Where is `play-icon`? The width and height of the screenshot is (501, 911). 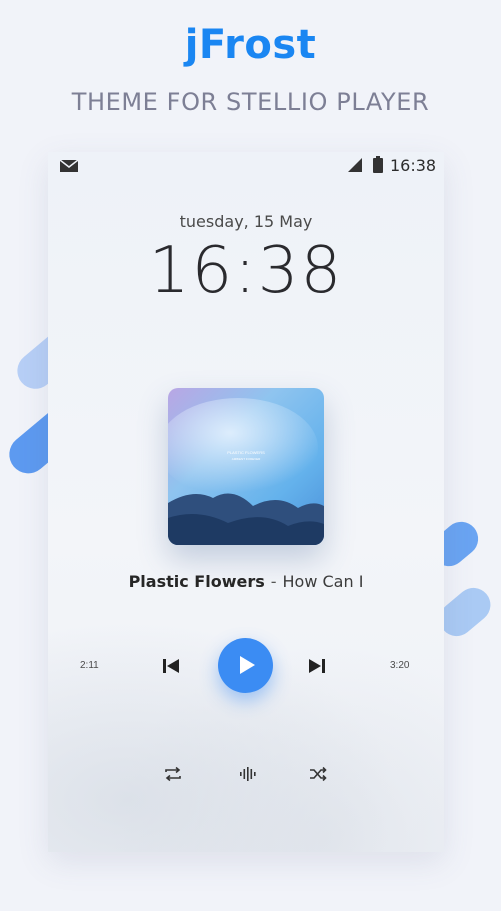 play-icon is located at coordinates (247, 665).